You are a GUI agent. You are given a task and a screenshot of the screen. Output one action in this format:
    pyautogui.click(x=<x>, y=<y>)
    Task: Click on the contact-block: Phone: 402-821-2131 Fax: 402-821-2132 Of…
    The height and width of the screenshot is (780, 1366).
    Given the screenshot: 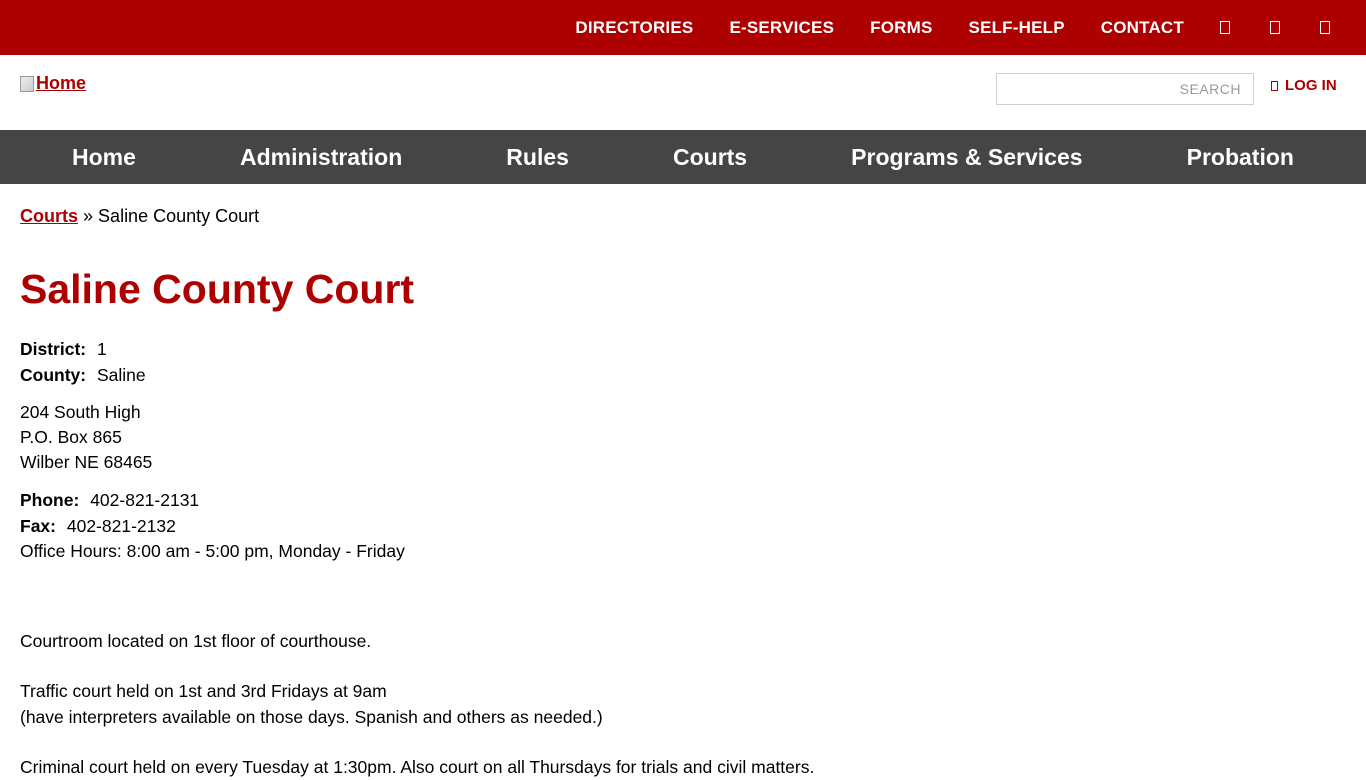 What is the action you would take?
    pyautogui.click(x=683, y=525)
    